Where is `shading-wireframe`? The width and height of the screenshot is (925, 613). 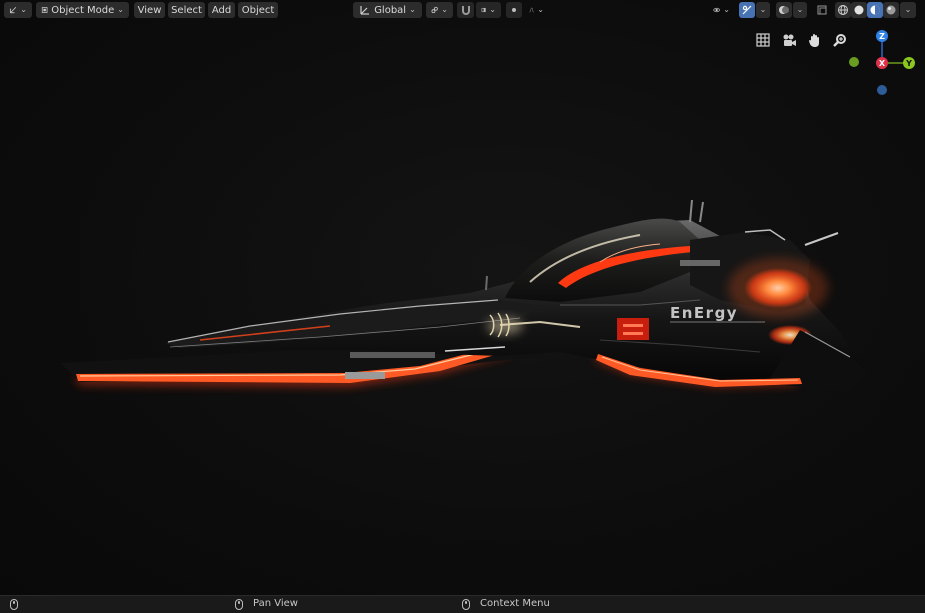 shading-wireframe is located at coordinates (843, 10).